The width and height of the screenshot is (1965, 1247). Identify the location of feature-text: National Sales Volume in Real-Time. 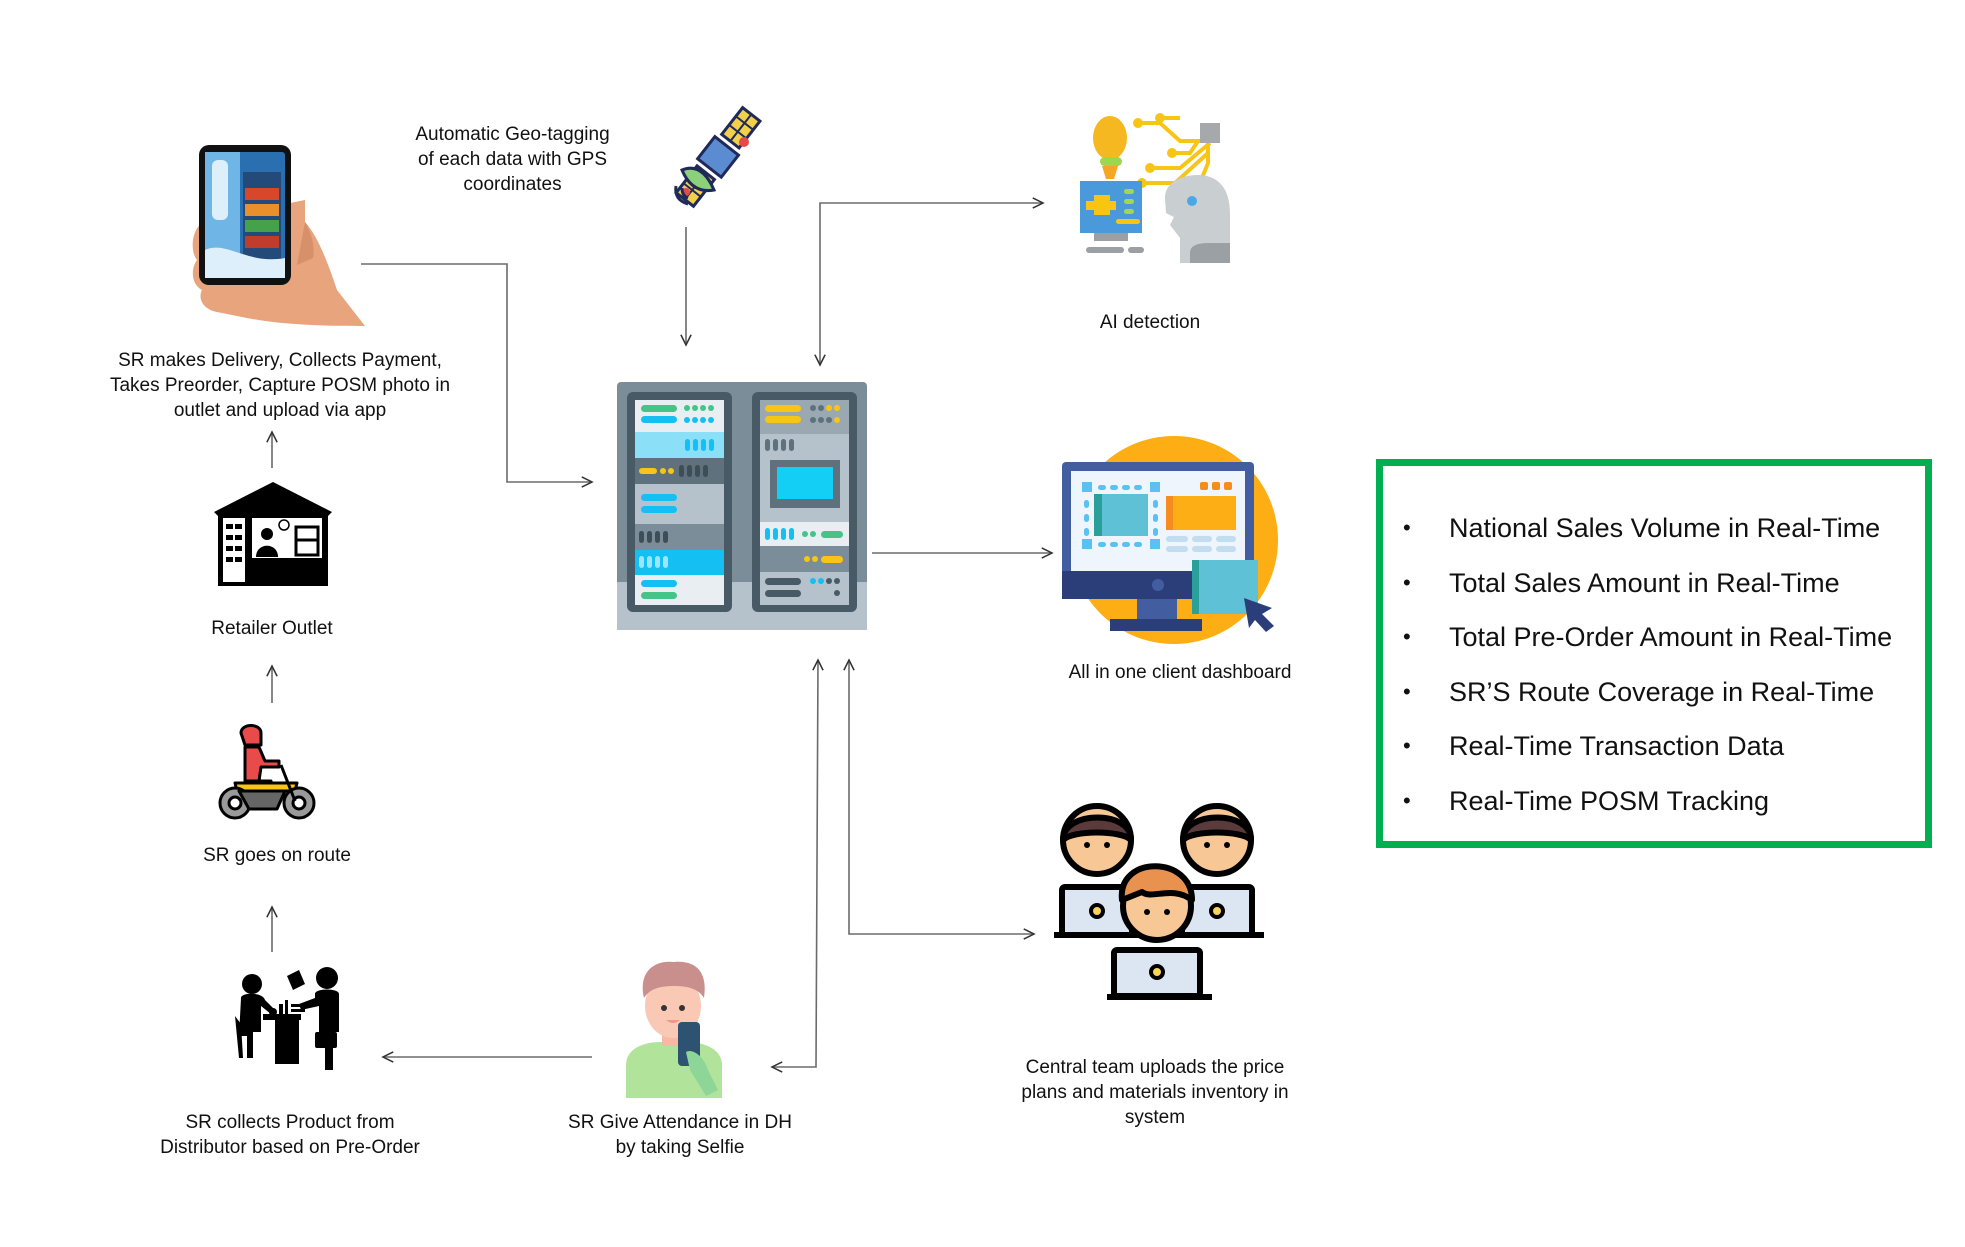
(1665, 528).